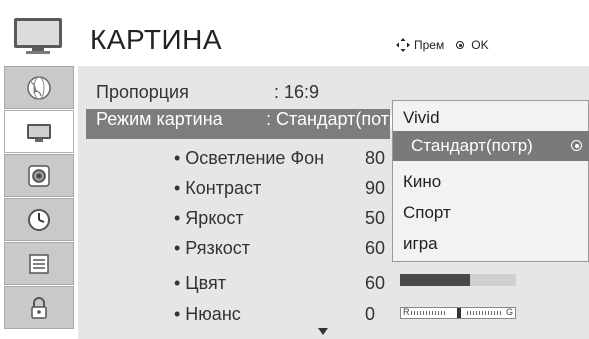 Image resolution: width=589 pixels, height=339 pixels. I want to click on list-item-selected: Режим картина : Стандарт(потр, so click(242, 124).